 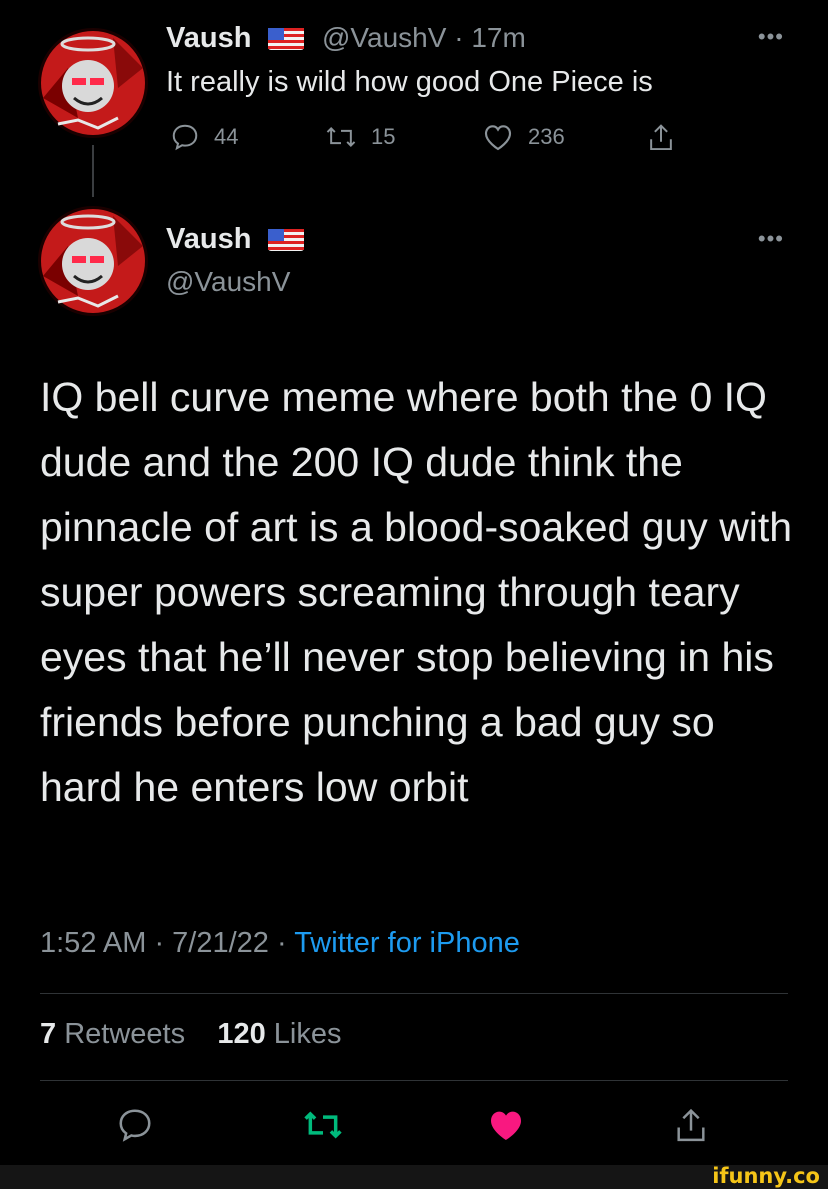 What do you see at coordinates (498, 37) in the screenshot?
I see `tweet-time: 17m` at bounding box center [498, 37].